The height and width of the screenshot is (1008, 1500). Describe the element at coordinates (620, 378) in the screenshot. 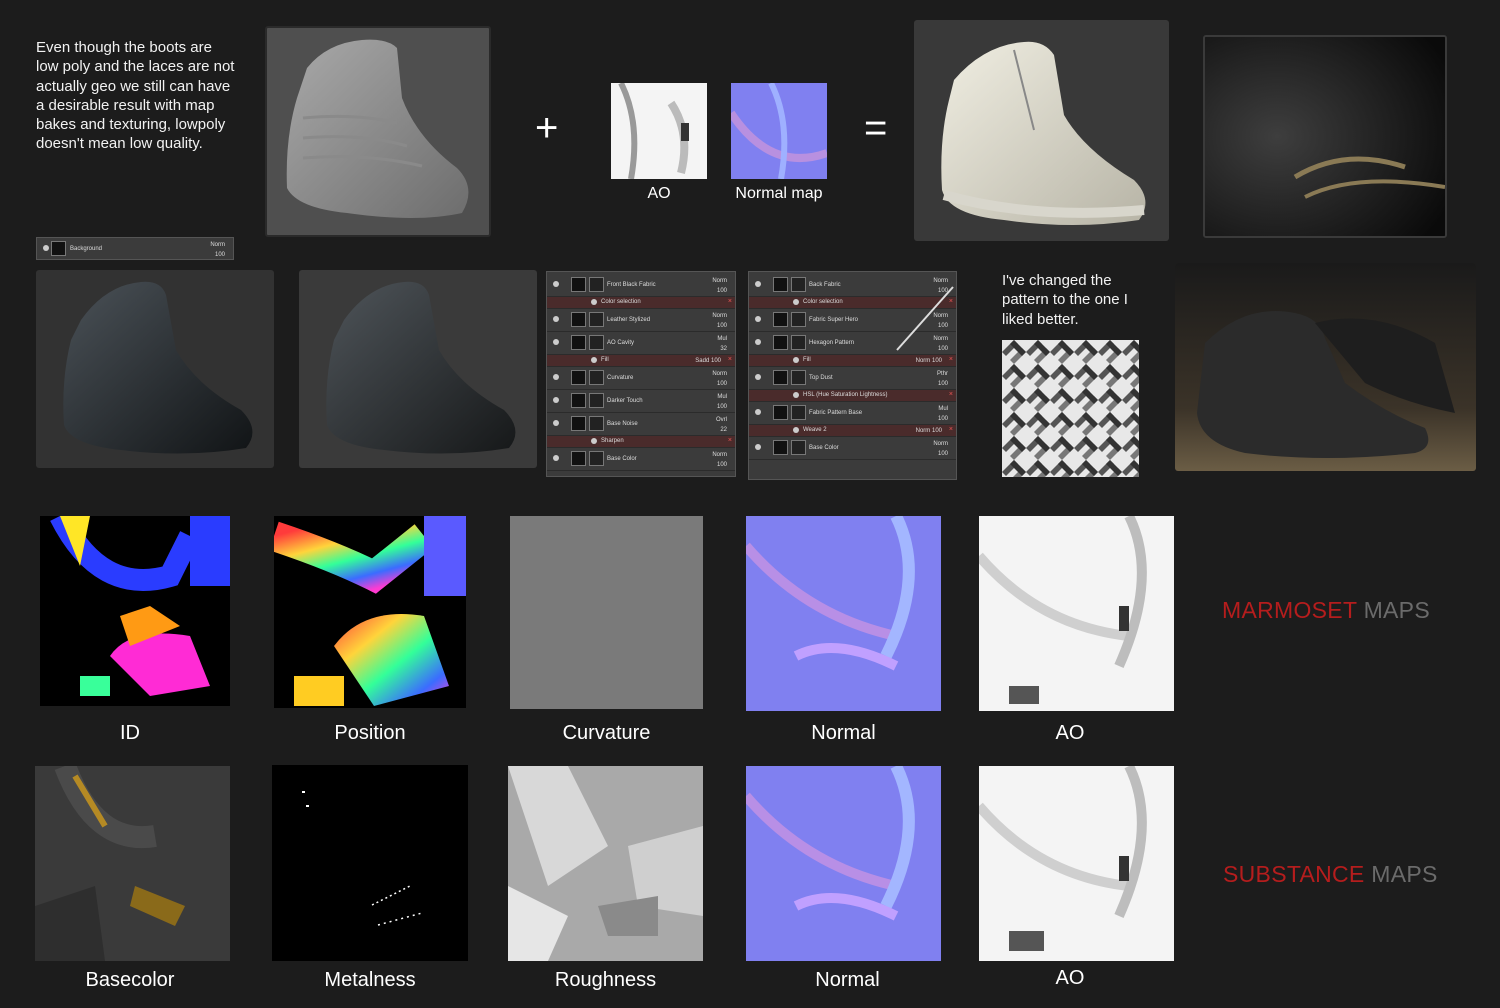

I see `layer-name: Curvature` at that location.